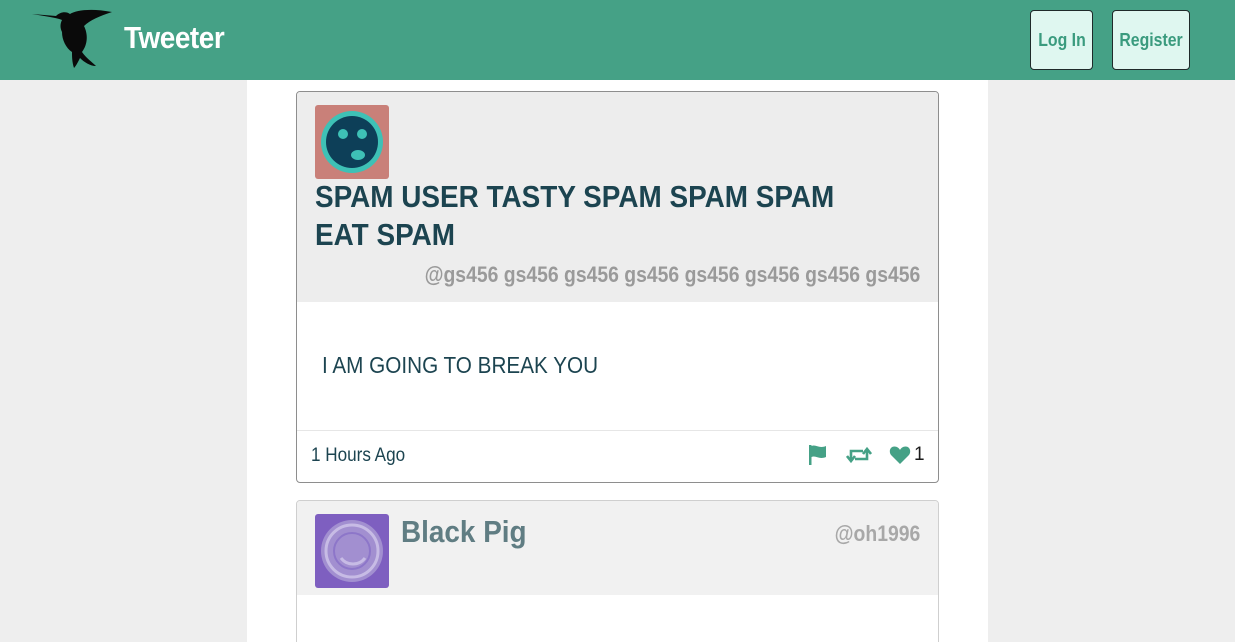 The height and width of the screenshot is (642, 1235). I want to click on like-button: 1, so click(907, 455).